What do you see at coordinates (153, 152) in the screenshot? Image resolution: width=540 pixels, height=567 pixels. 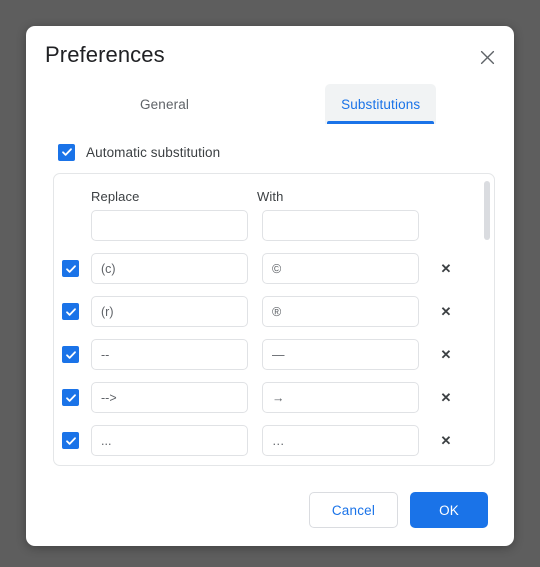 I see `automatic-substitution-label: Automatic substitution` at bounding box center [153, 152].